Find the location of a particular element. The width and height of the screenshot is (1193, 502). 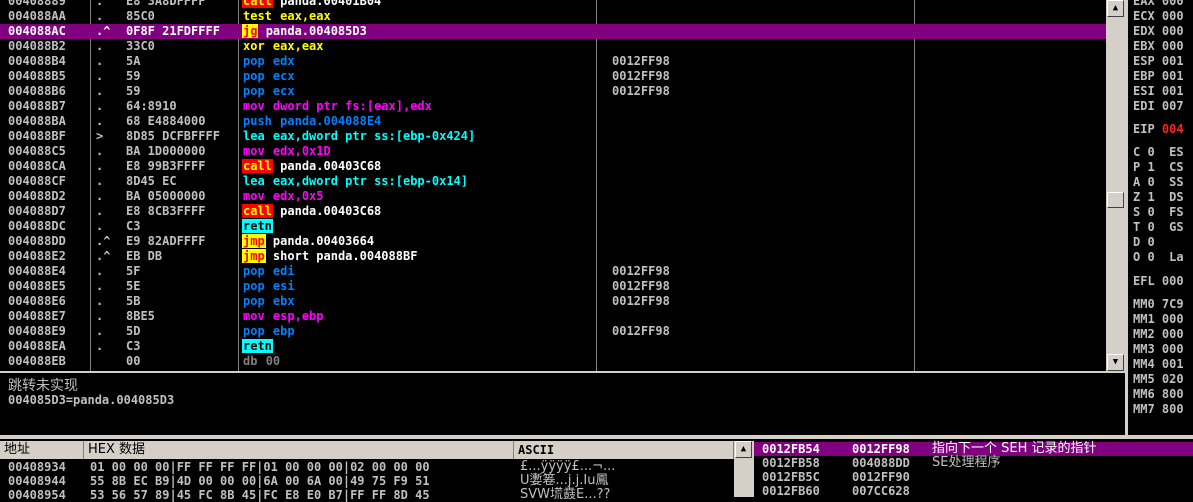

disasm-row: 004088EB 00 db 00 is located at coordinates (553, 361).